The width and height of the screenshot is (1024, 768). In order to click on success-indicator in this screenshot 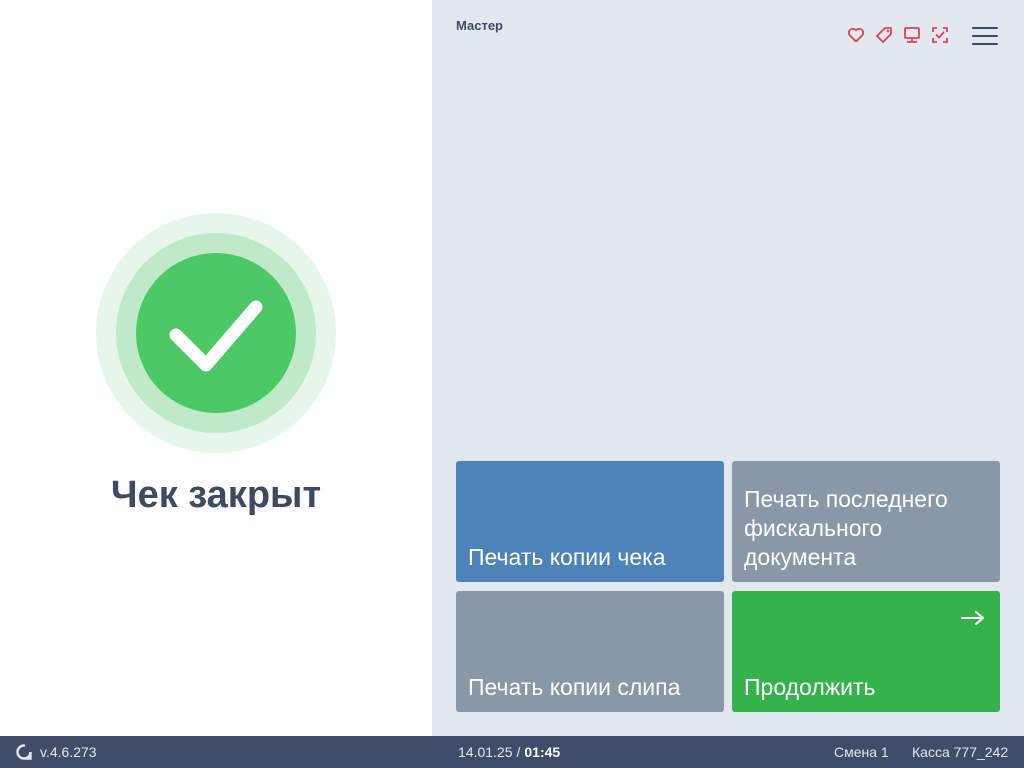, I will do `click(216, 333)`.